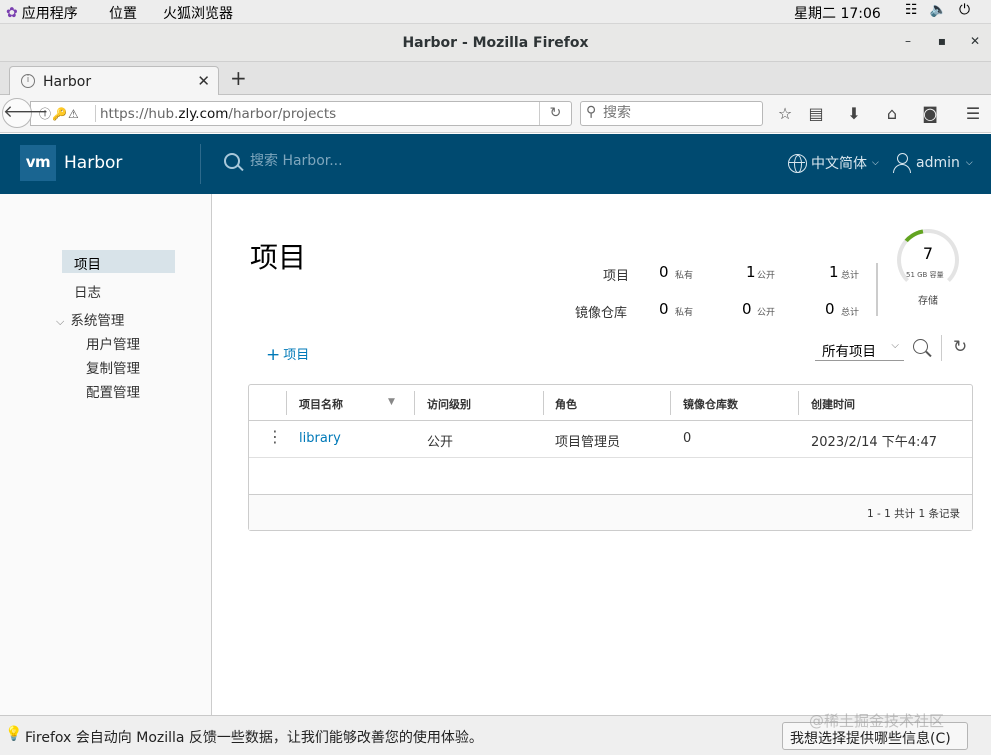 The image size is (991, 755). What do you see at coordinates (785, 113) in the screenshot?
I see `bookmark-star-icon: ☆` at bounding box center [785, 113].